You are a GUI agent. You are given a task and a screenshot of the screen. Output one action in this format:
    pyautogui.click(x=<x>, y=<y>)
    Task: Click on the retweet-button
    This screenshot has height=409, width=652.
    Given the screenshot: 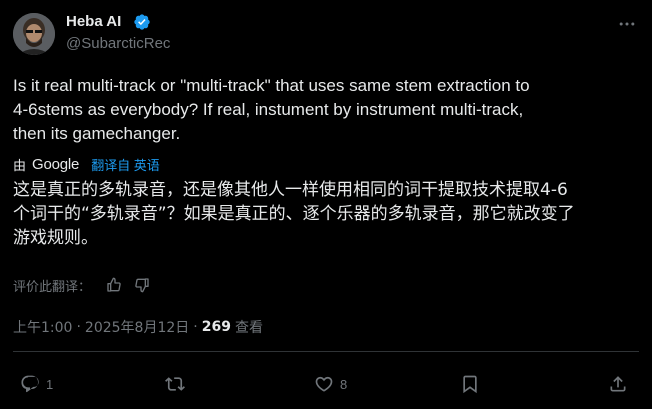 What is the action you would take?
    pyautogui.click(x=178, y=384)
    